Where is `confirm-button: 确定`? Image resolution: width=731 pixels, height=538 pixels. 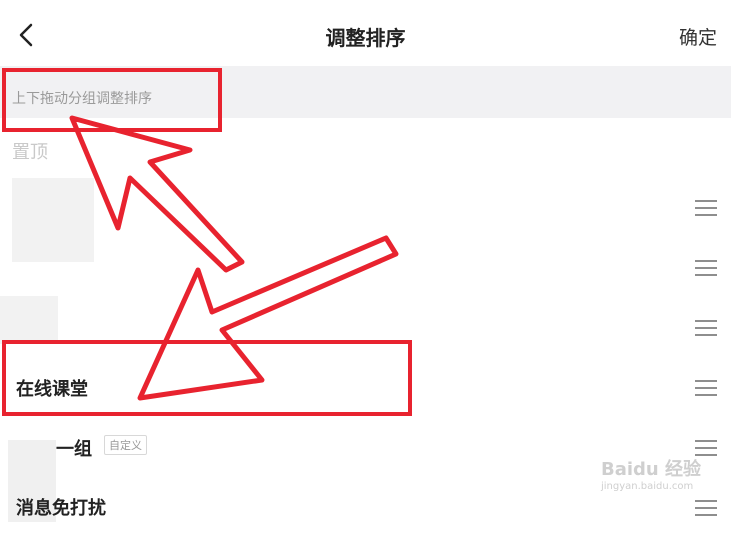 confirm-button: 确定 is located at coordinates (698, 36).